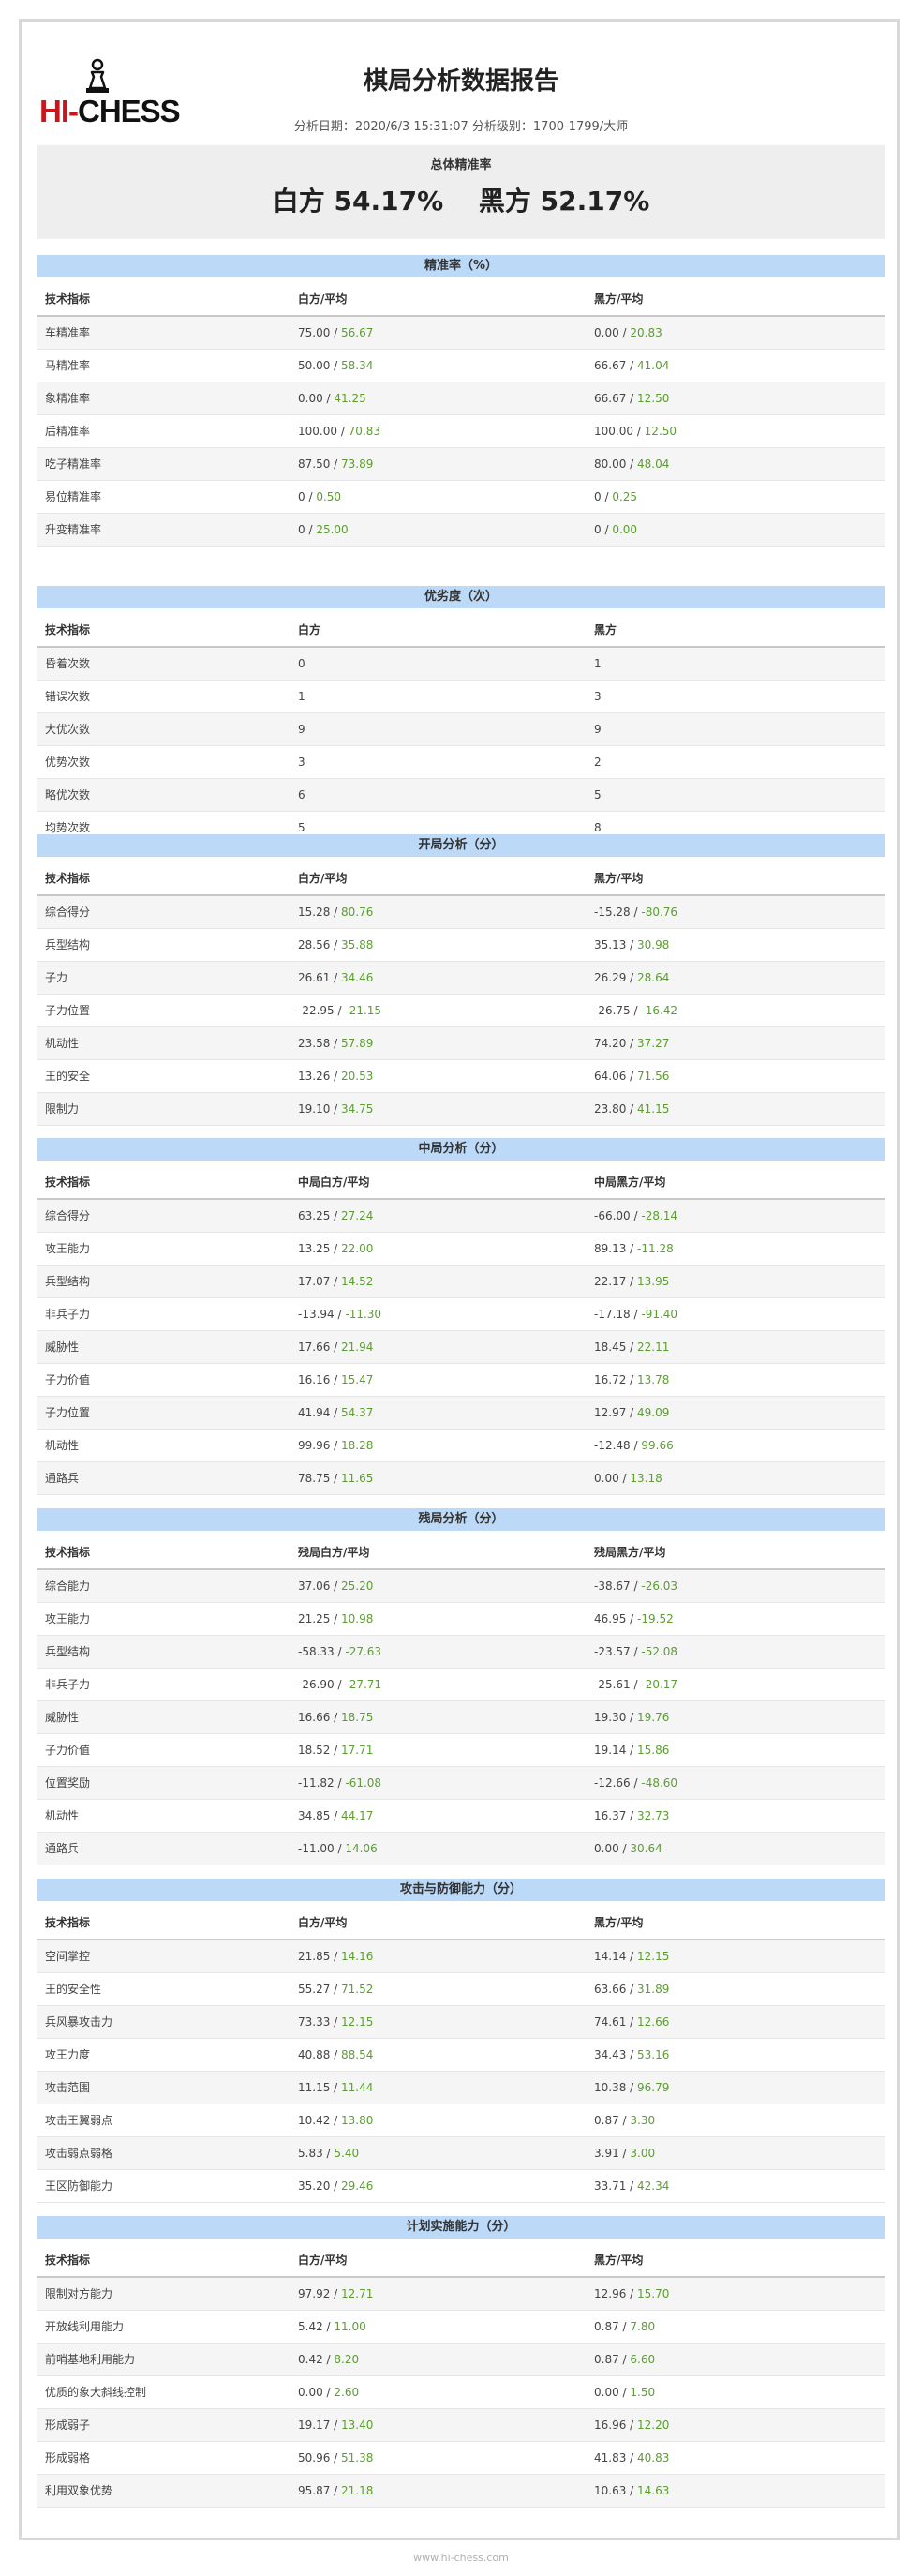 The width and height of the screenshot is (922, 2576). Describe the element at coordinates (635, 1684) in the screenshot. I see `black-value-cell: -25.61 / -20.17` at that location.